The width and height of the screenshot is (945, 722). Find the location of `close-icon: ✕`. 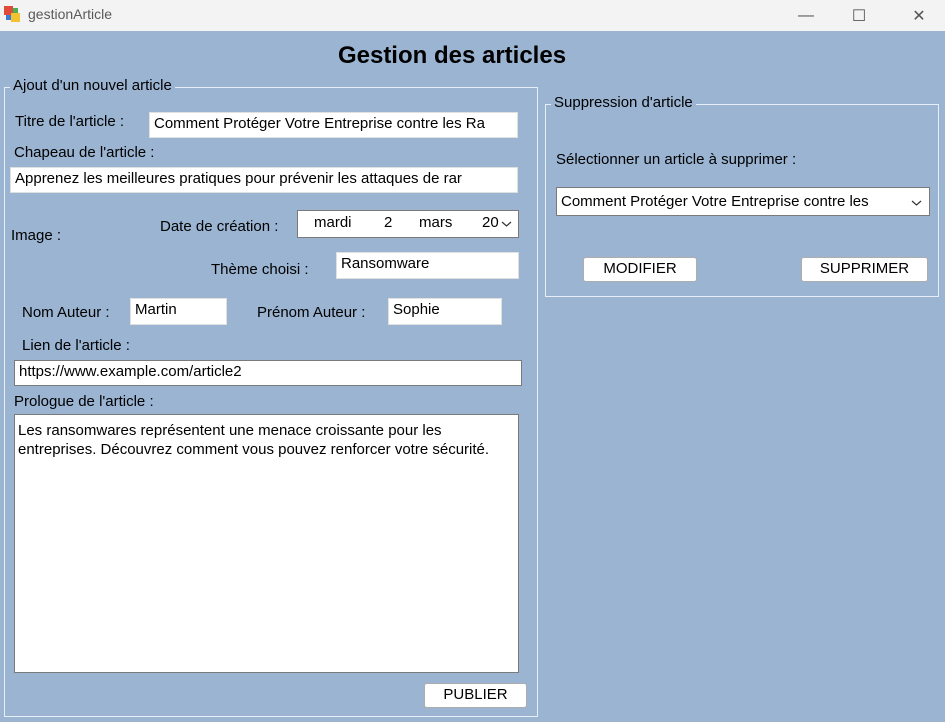

close-icon: ✕ is located at coordinates (919, 16).